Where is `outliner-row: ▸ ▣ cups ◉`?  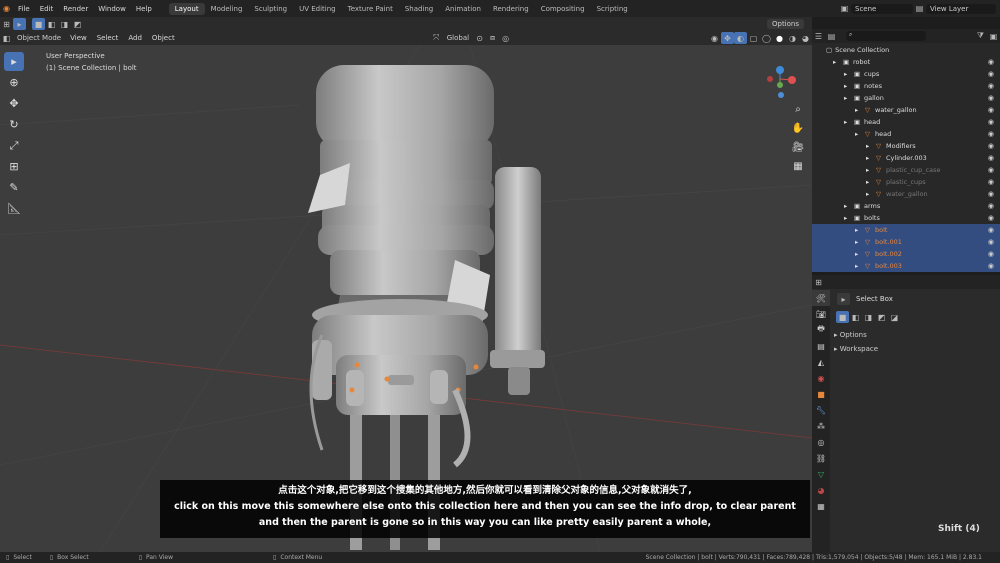 outliner-row: ▸ ▣ cups ◉ is located at coordinates (906, 74).